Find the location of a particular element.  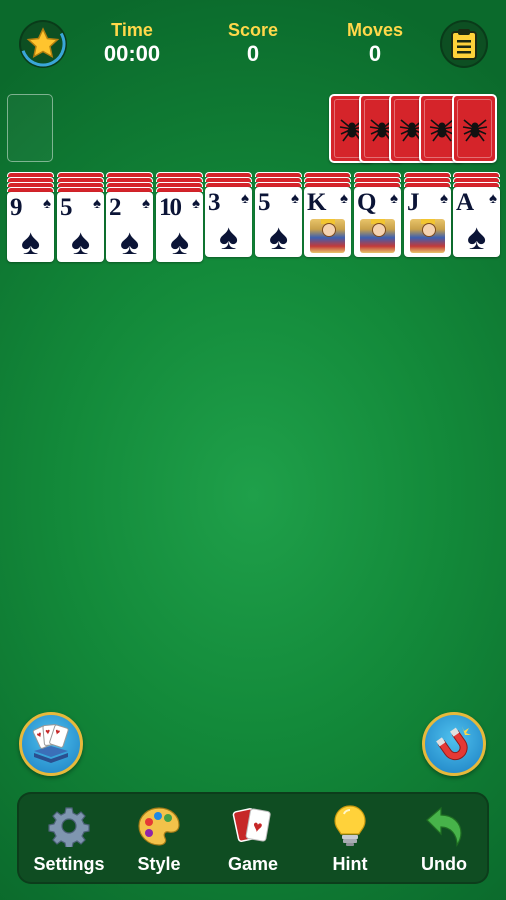

card-deck-icon: ♥ ♥ ♥ is located at coordinates (50, 743).